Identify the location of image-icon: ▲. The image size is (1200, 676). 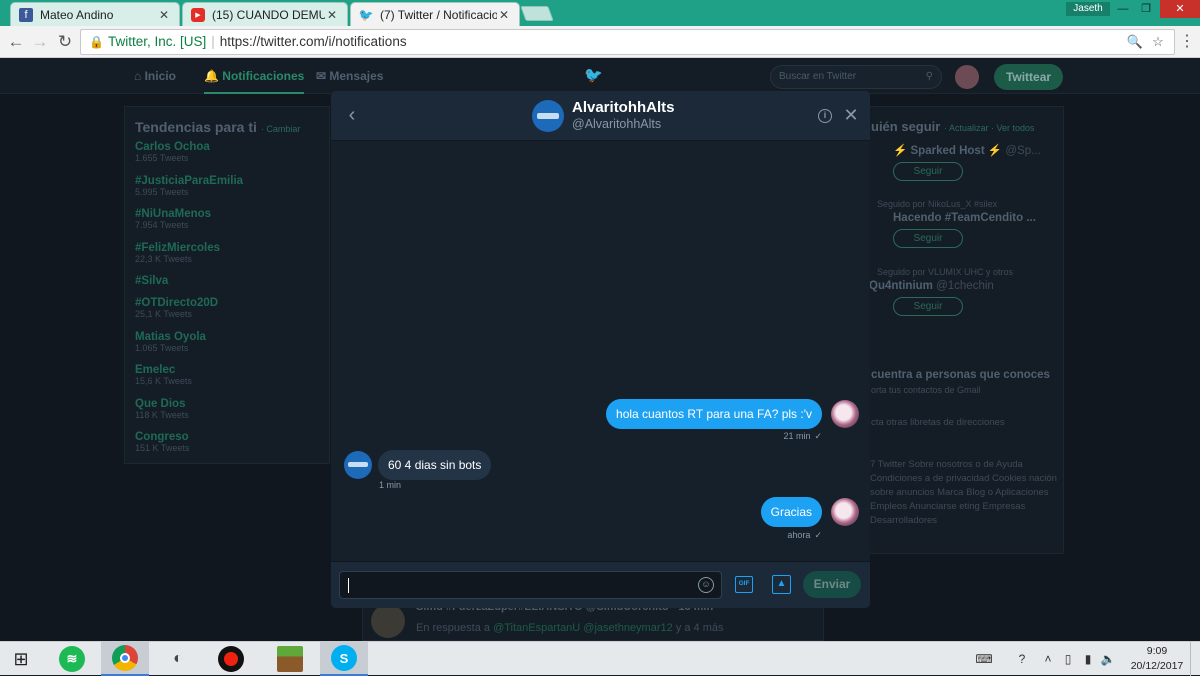
(781, 584).